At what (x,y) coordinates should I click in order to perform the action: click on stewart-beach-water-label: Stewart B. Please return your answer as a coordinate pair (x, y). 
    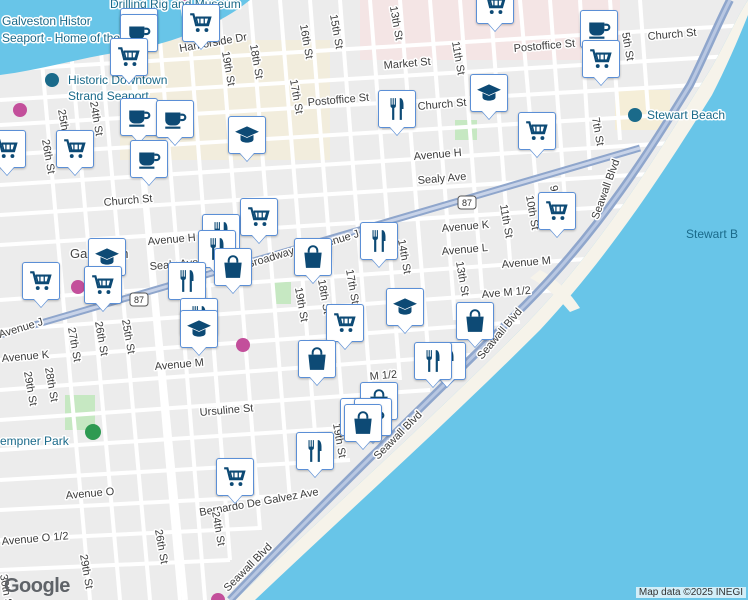
    Looking at the image, I should click on (712, 234).